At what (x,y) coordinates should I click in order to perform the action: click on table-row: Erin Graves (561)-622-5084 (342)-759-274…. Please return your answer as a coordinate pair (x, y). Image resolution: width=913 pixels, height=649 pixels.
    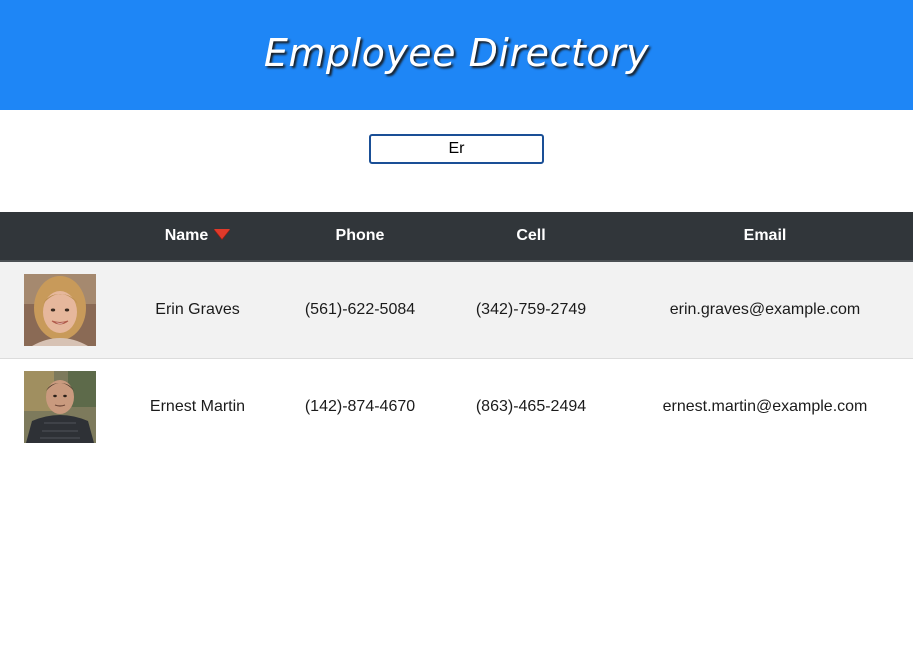
    Looking at the image, I should click on (456, 309).